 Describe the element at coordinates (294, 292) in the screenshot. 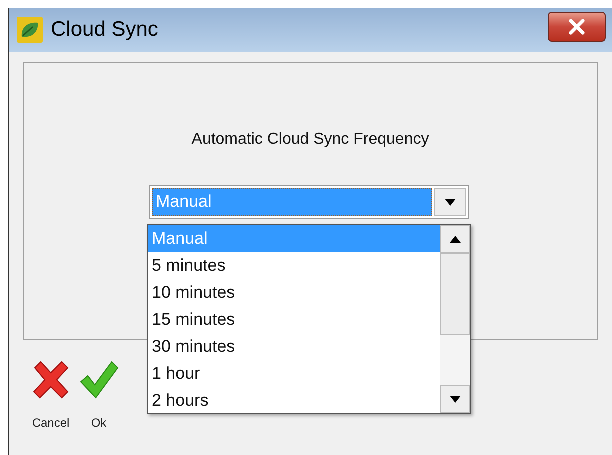

I see `dropdown-option: 10 minutes` at that location.